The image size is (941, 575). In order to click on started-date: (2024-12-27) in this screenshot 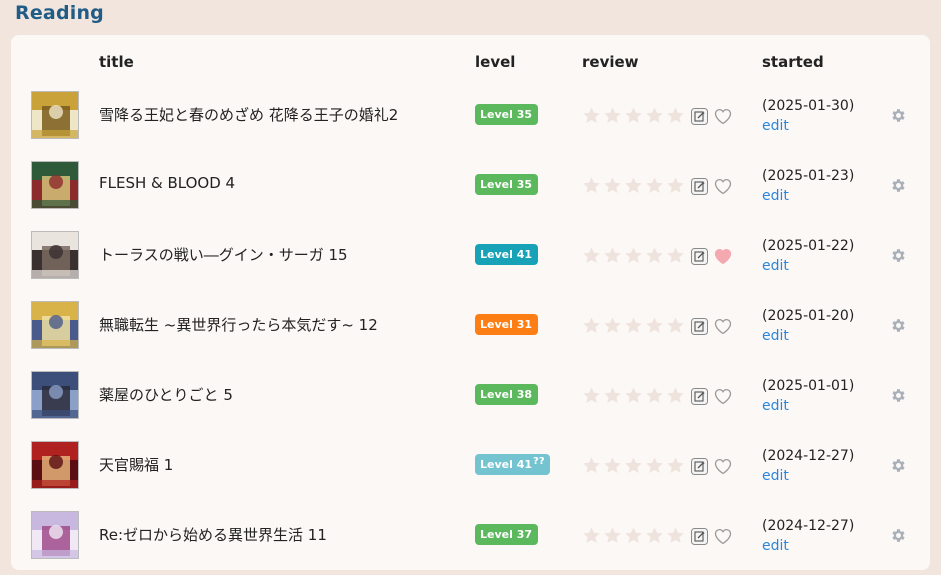, I will do `click(808, 456)`.